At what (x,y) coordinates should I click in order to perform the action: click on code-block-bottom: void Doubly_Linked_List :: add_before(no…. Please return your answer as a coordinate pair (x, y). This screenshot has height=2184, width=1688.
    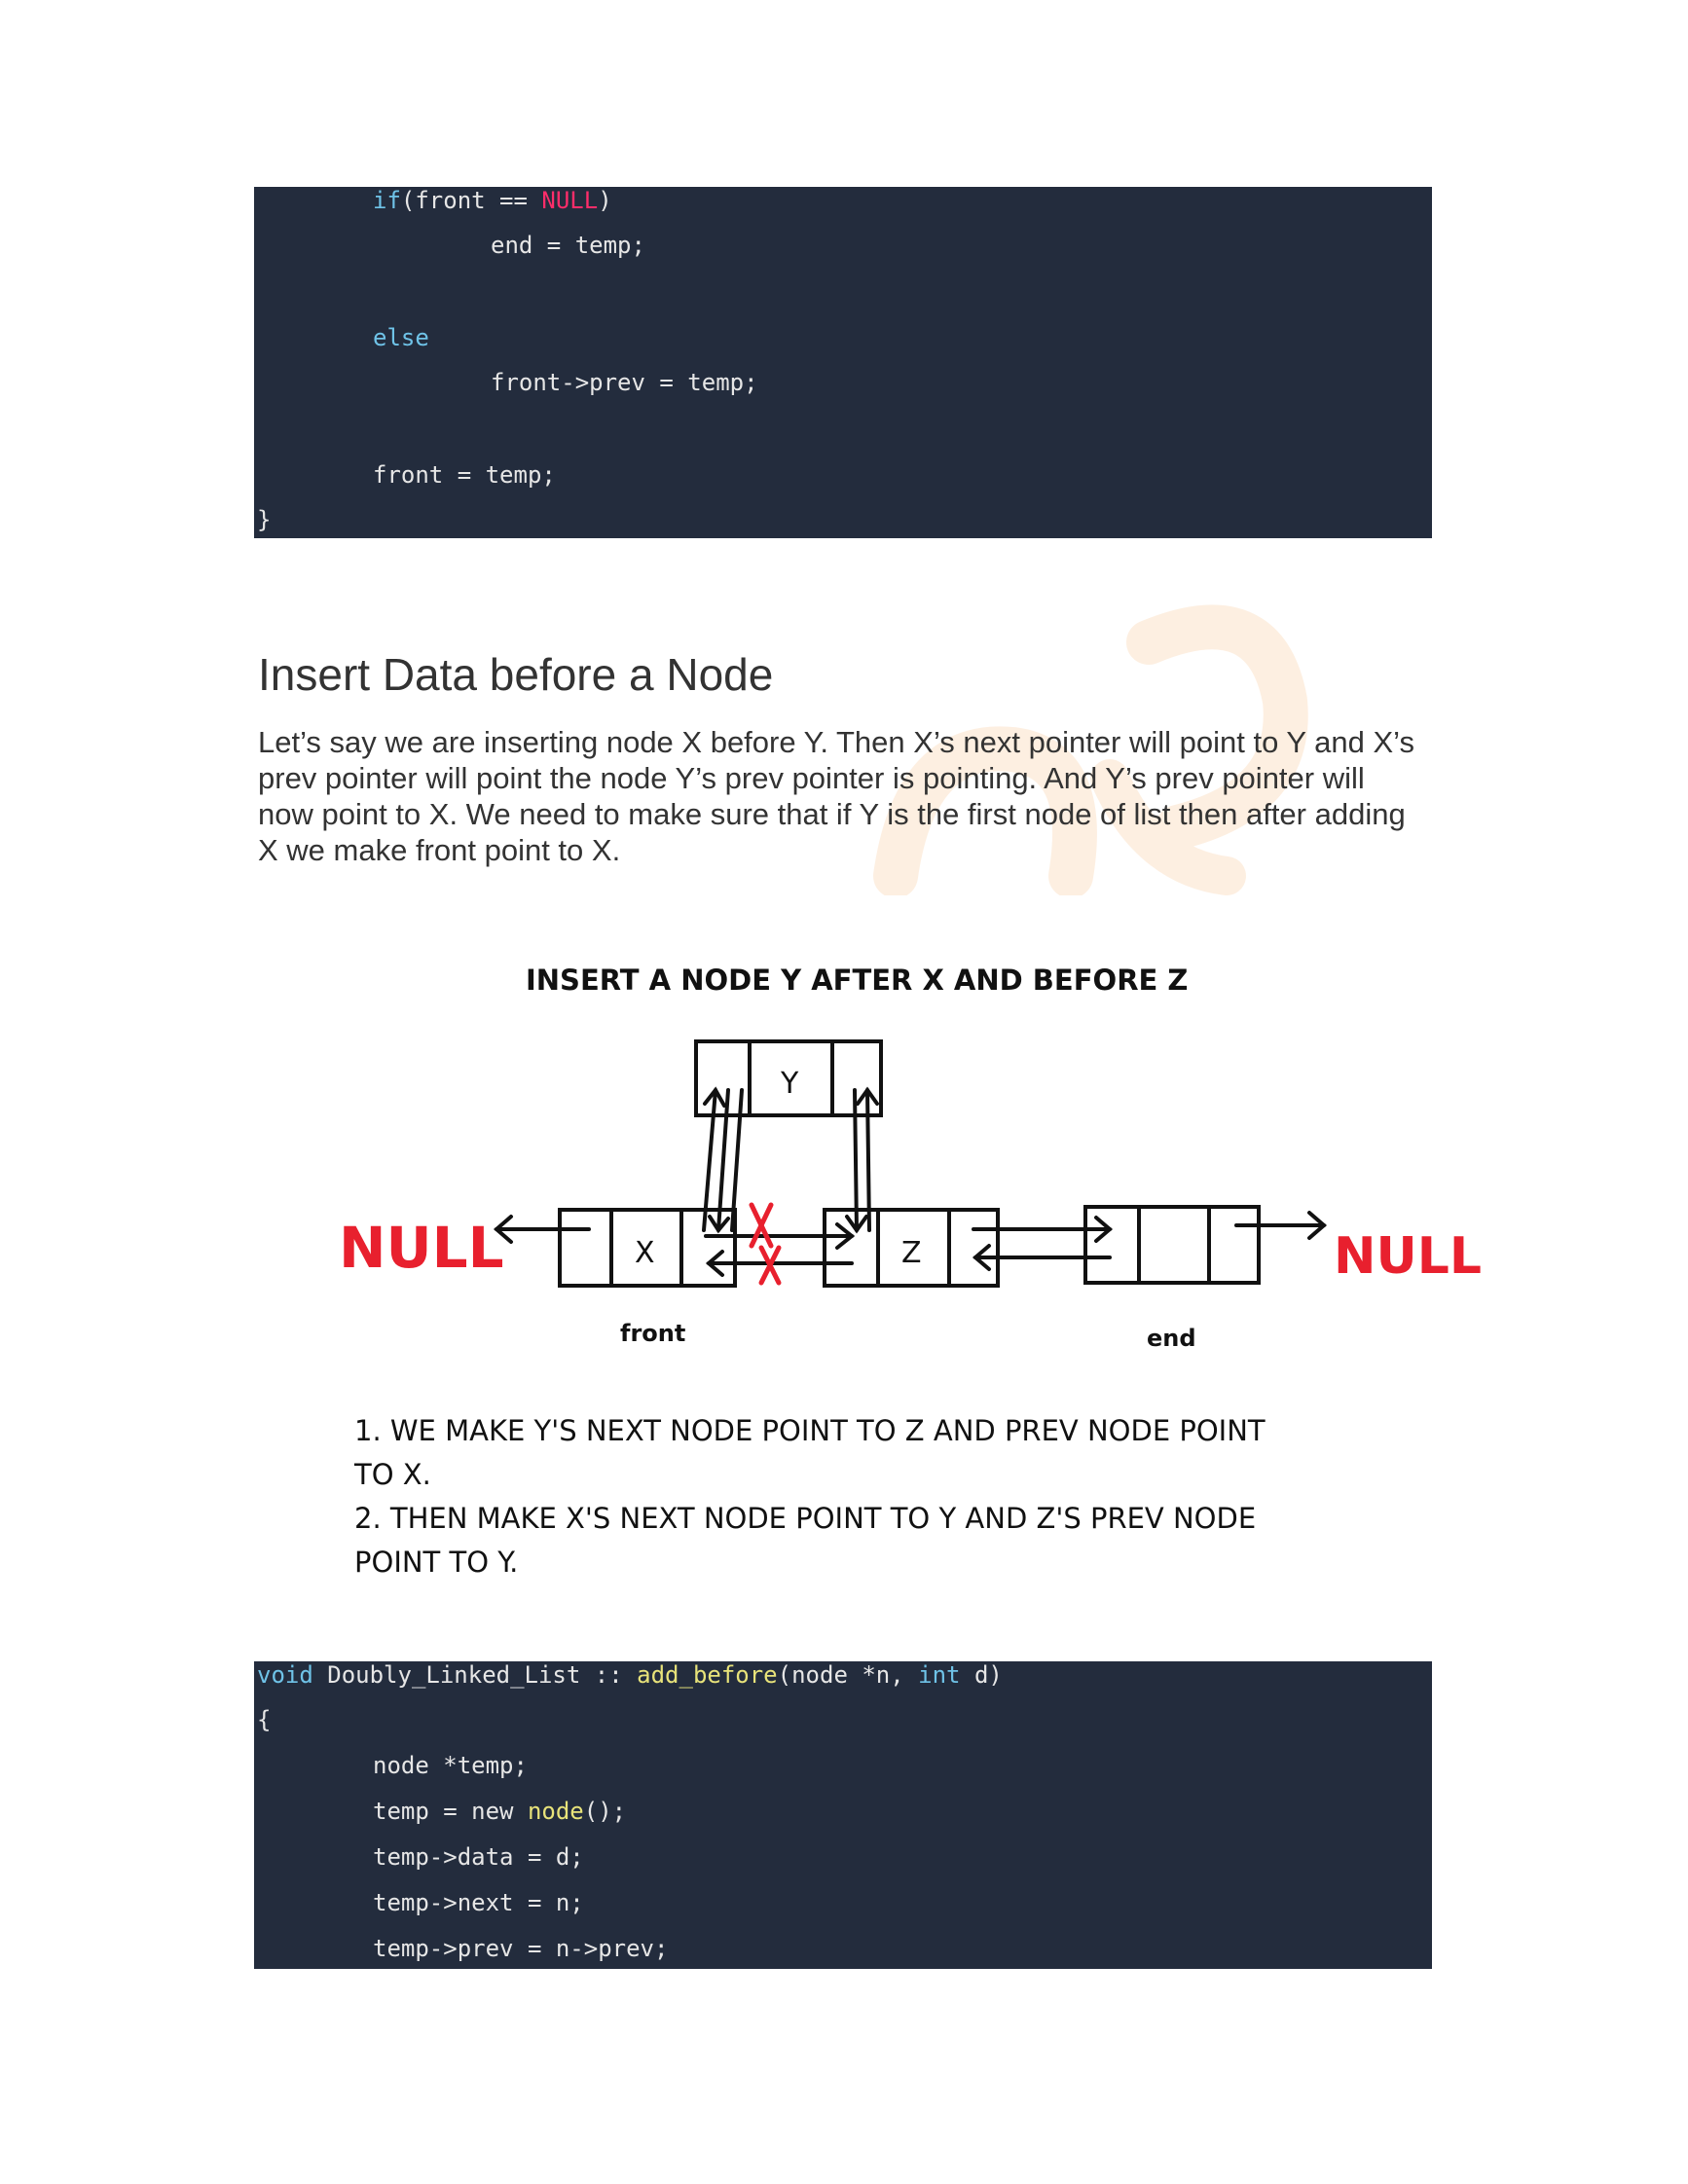
    Looking at the image, I should click on (843, 1815).